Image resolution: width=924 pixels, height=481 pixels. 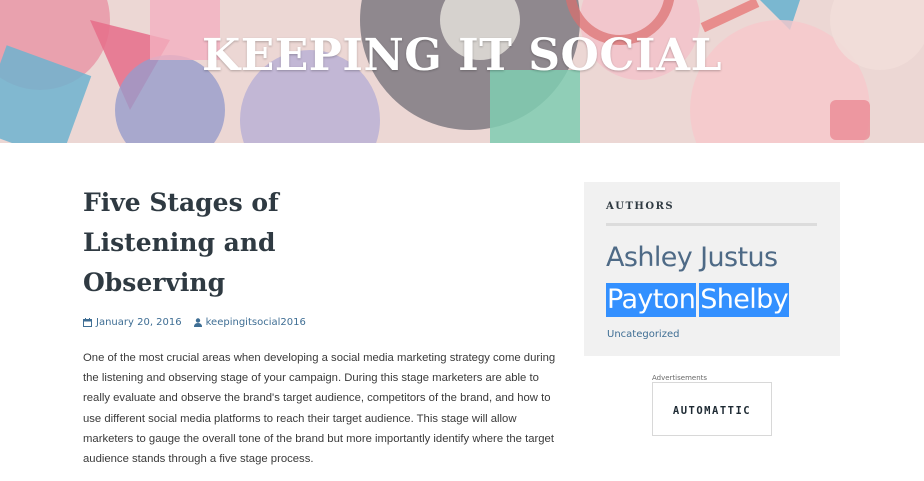 I want to click on category-link-uncategorized: Uncategorized, so click(x=643, y=334).